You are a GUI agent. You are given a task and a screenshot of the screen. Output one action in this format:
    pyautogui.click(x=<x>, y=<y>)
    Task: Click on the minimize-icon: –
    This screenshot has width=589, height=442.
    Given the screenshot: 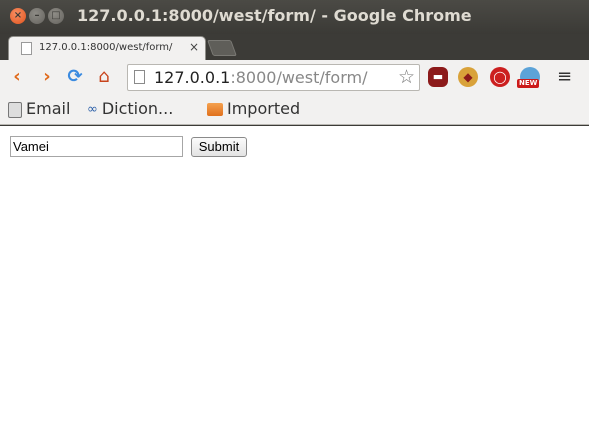 What is the action you would take?
    pyautogui.click(x=37, y=15)
    